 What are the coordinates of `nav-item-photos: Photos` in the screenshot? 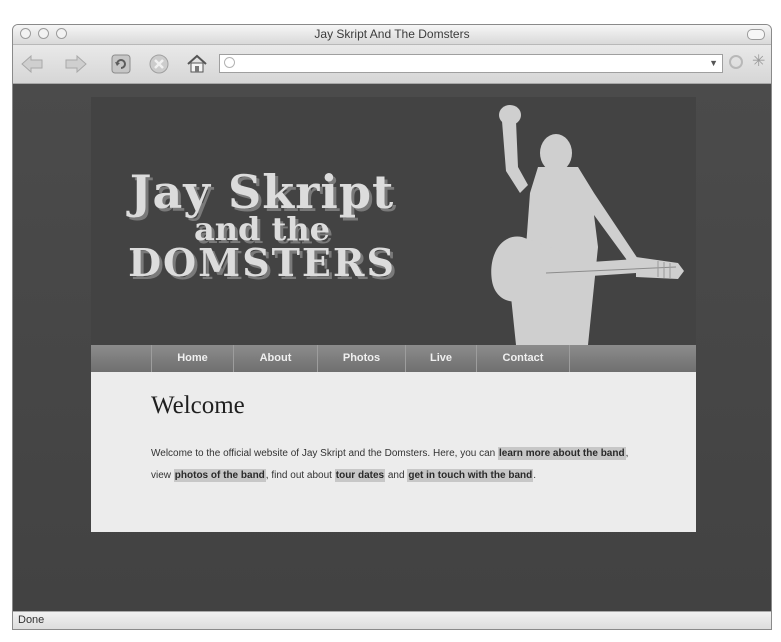 It's located at (361, 358).